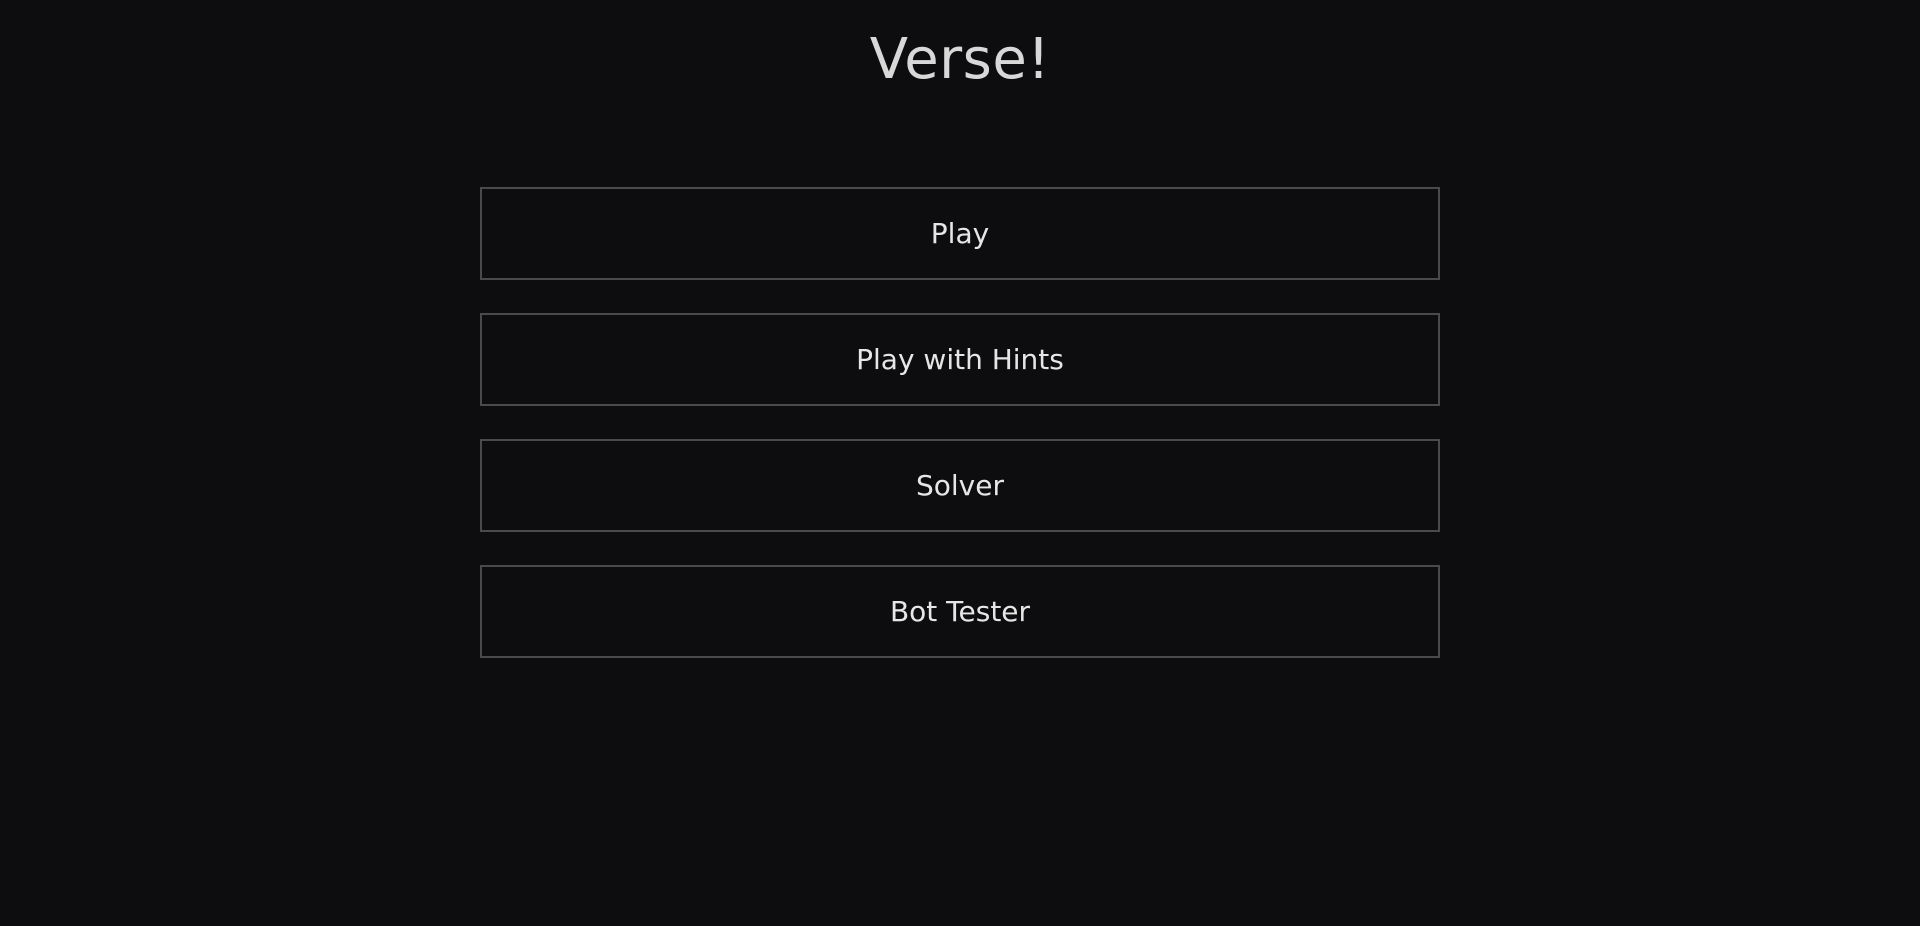 Image resolution: width=1920 pixels, height=926 pixels. I want to click on bot-tester-button: Bot Tester, so click(960, 611).